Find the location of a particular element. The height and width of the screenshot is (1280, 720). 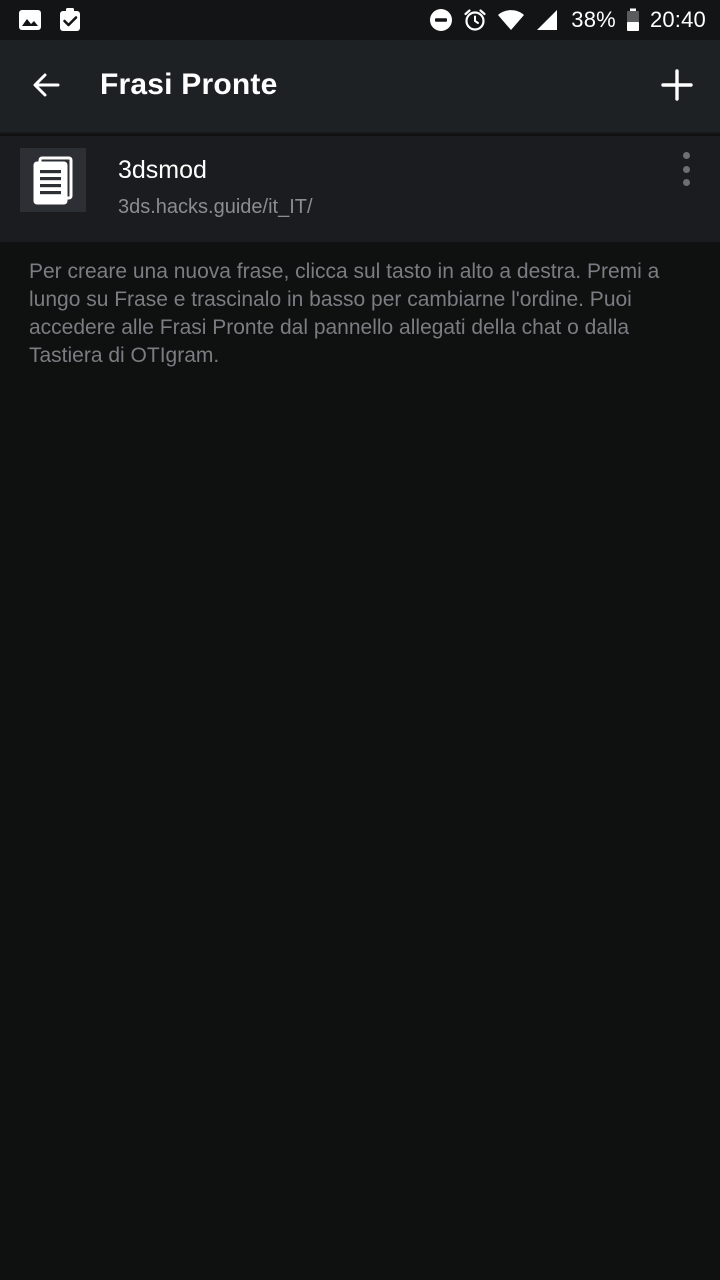

battery-icon is located at coordinates (633, 20).